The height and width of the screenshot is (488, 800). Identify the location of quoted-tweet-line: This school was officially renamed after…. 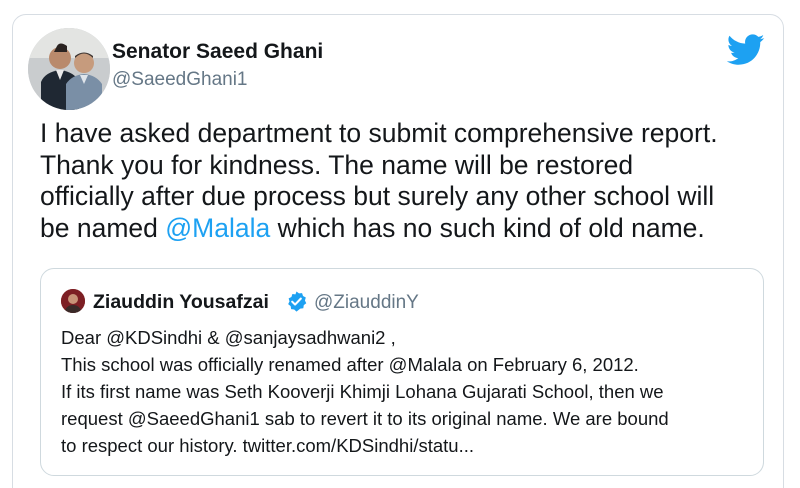
(350, 364).